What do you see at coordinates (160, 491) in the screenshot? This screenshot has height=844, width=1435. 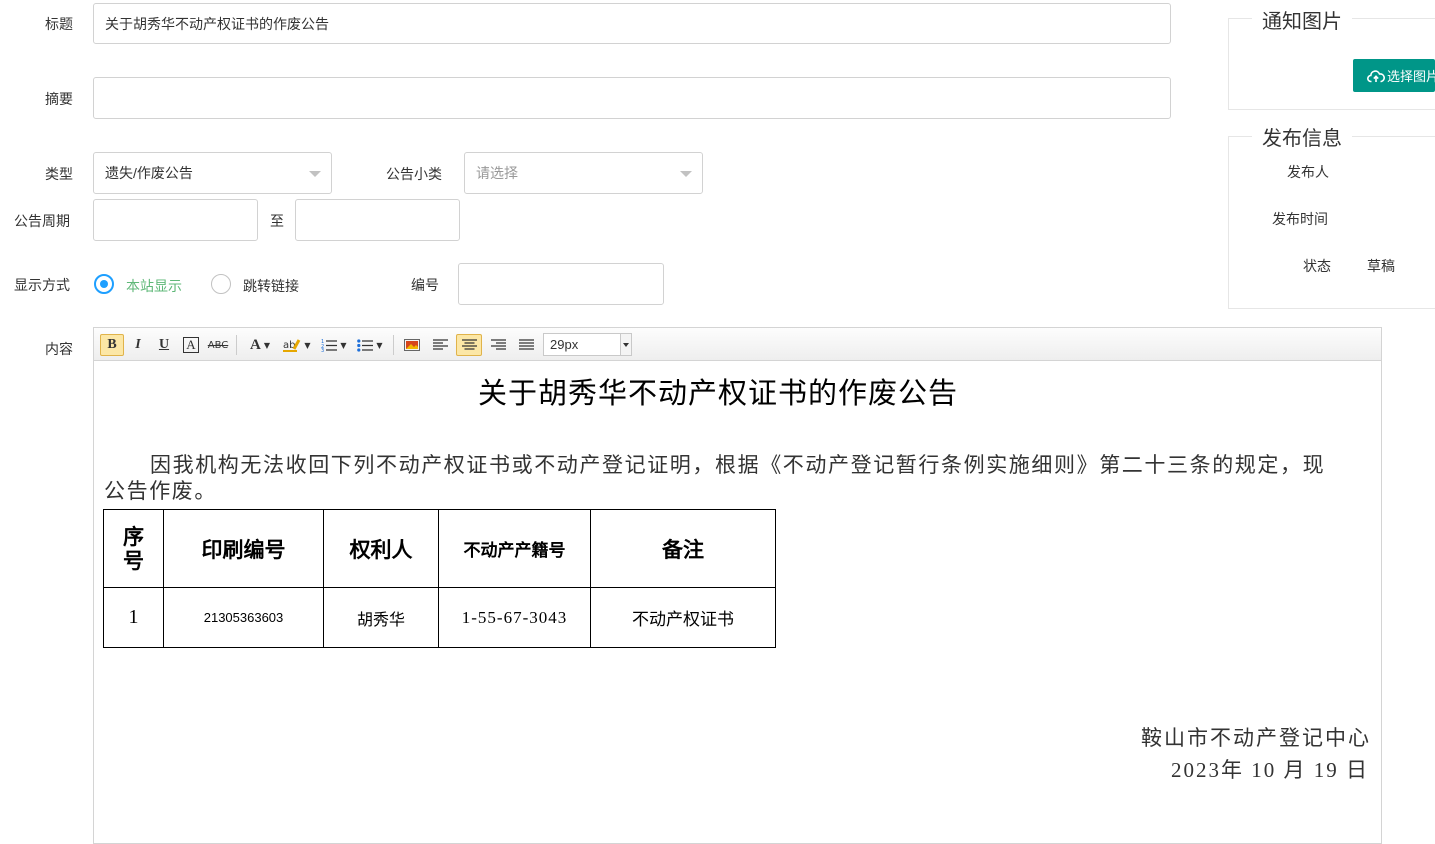 I see `document-body-line2: 公告作废。` at bounding box center [160, 491].